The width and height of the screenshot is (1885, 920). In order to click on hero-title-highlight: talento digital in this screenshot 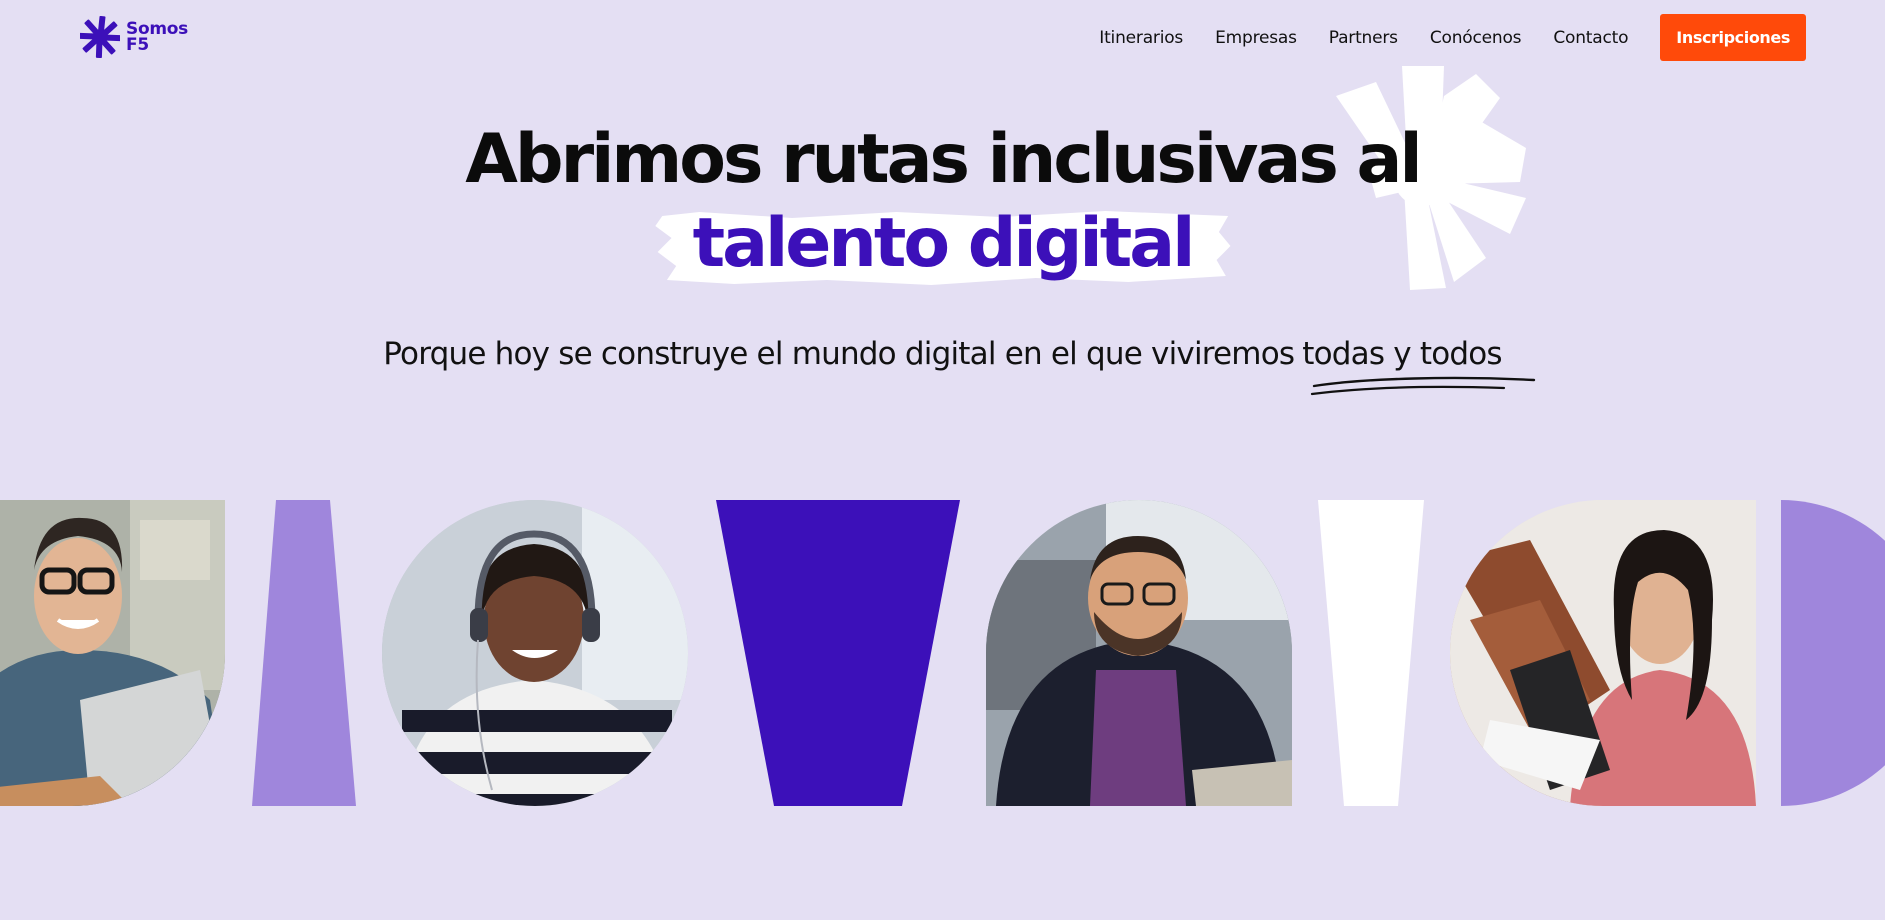, I will do `click(942, 244)`.